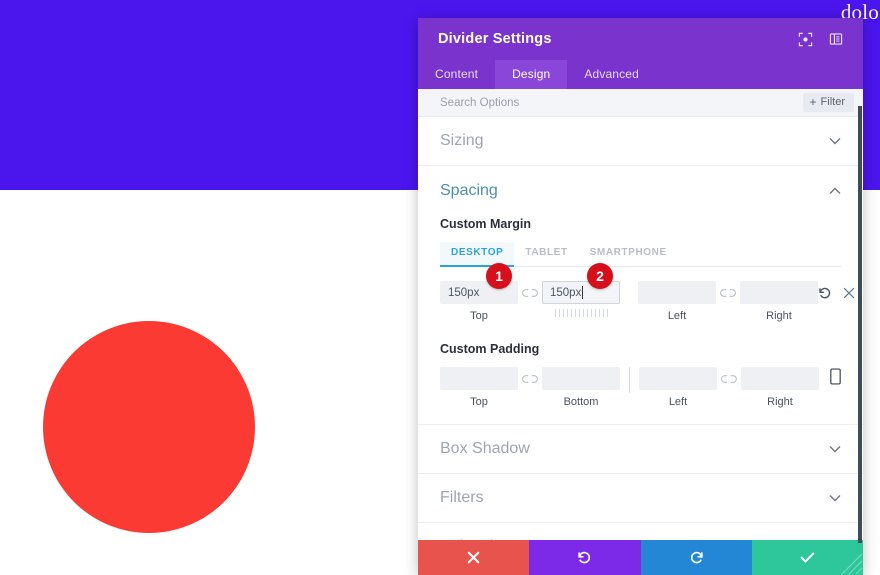 The height and width of the screenshot is (575, 880). Describe the element at coordinates (566, 292) in the screenshot. I see `margin-bottom-value: 150px` at that location.